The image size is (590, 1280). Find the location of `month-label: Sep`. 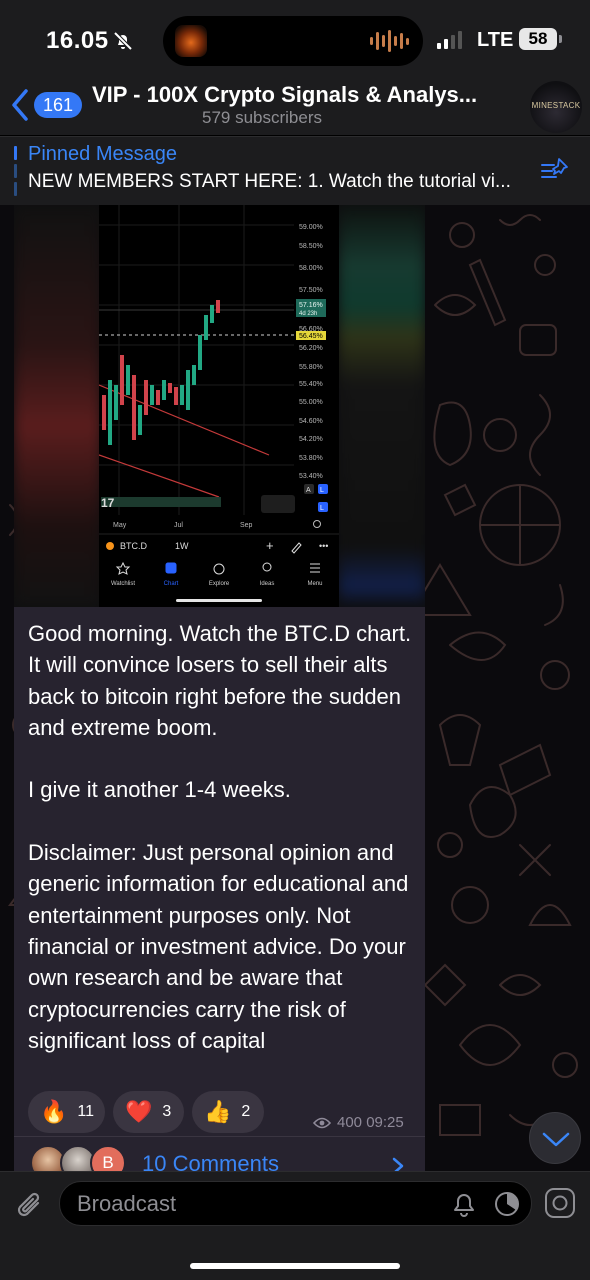

month-label: Sep is located at coordinates (246, 525).